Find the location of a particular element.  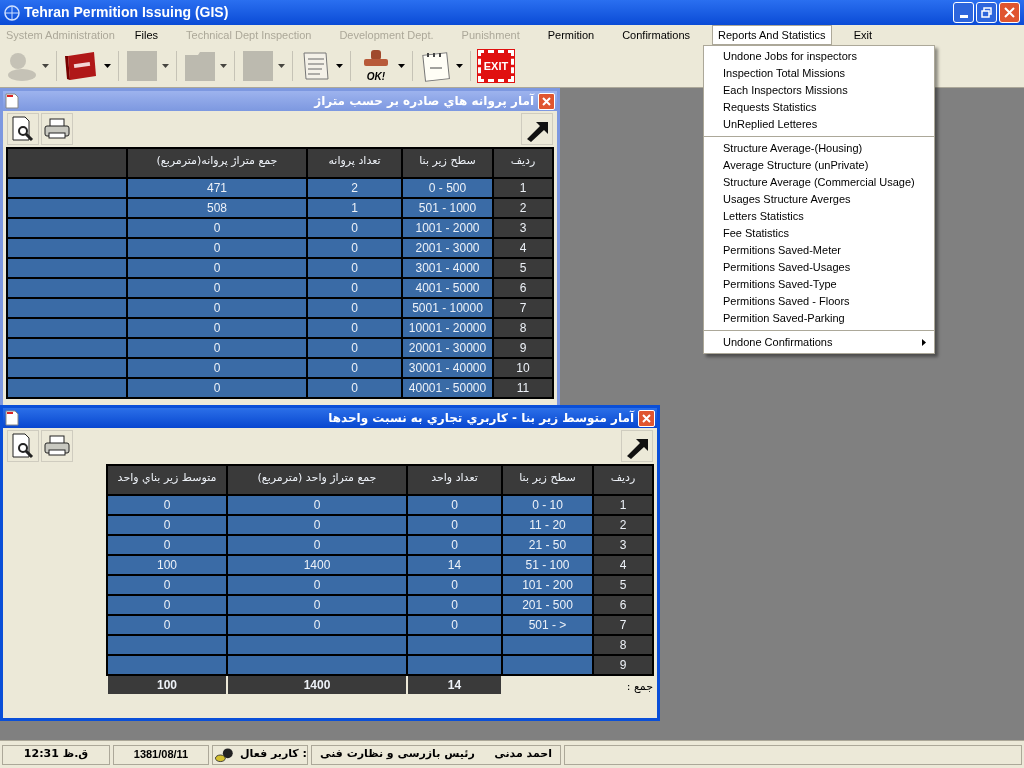

window-title: آمار پروانه هاي صادره بر حسب متراژ is located at coordinates (424, 101).